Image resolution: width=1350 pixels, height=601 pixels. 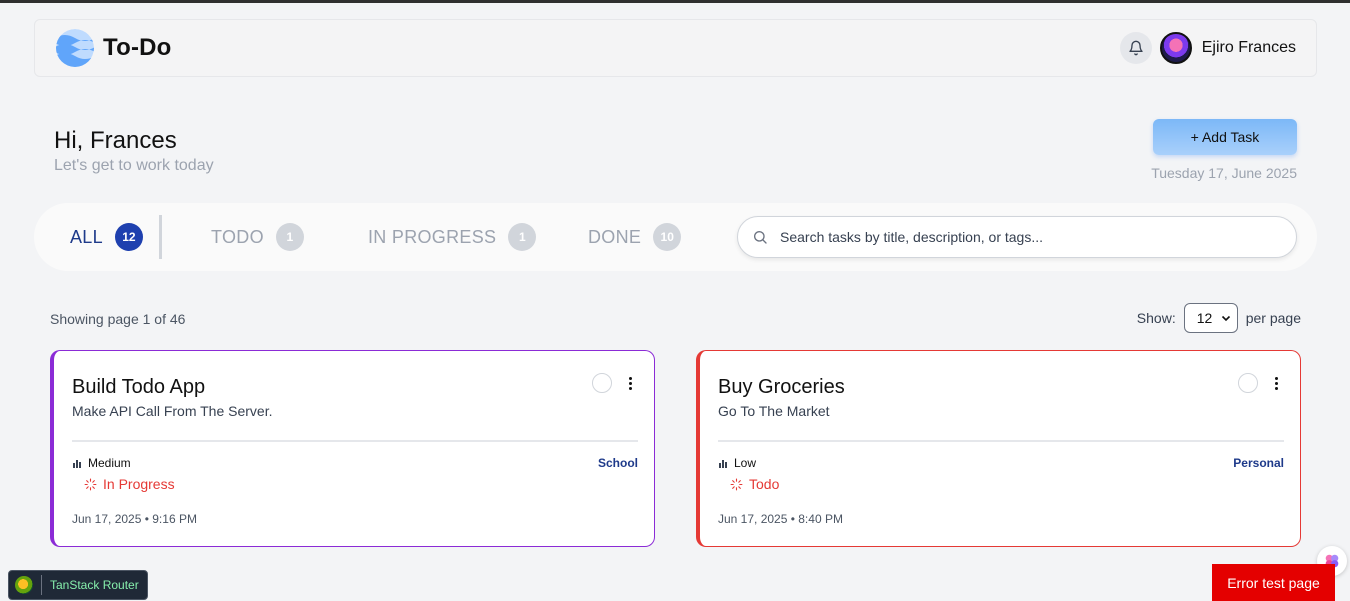 I want to click on tab-count-badge: 12, so click(x=128, y=237).